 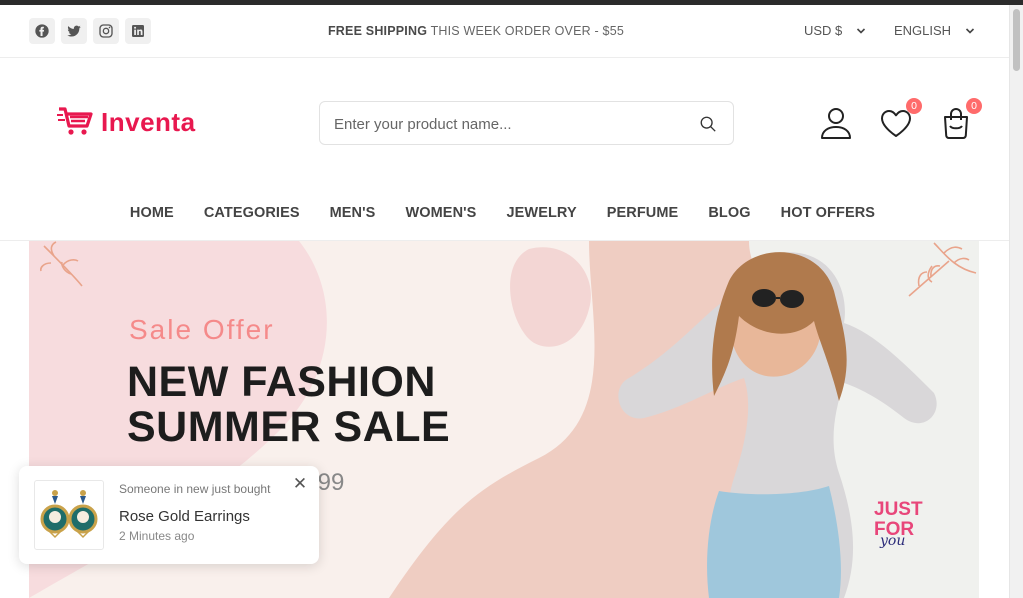 I want to click on hero-headline-line2: SUMMER SALE, so click(x=289, y=427).